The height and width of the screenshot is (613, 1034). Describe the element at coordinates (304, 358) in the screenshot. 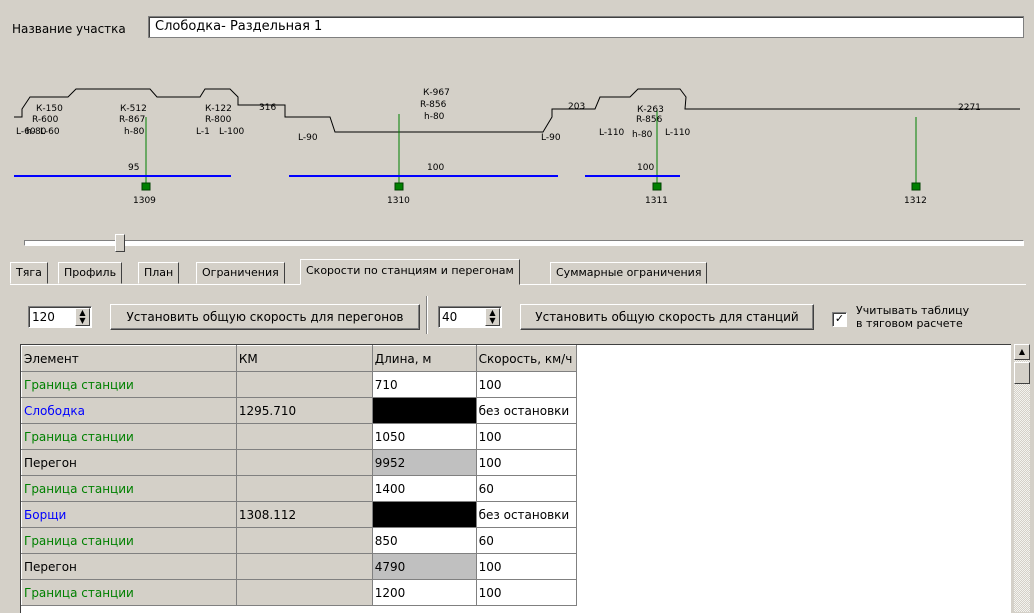

I see `col-header-km: КМ` at that location.